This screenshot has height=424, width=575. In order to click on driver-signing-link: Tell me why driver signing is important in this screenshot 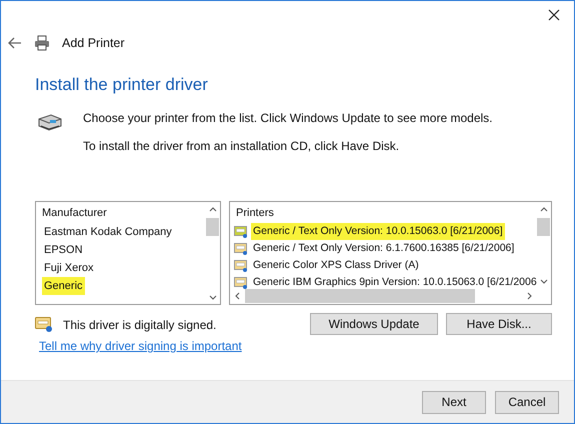, I will do `click(140, 346)`.